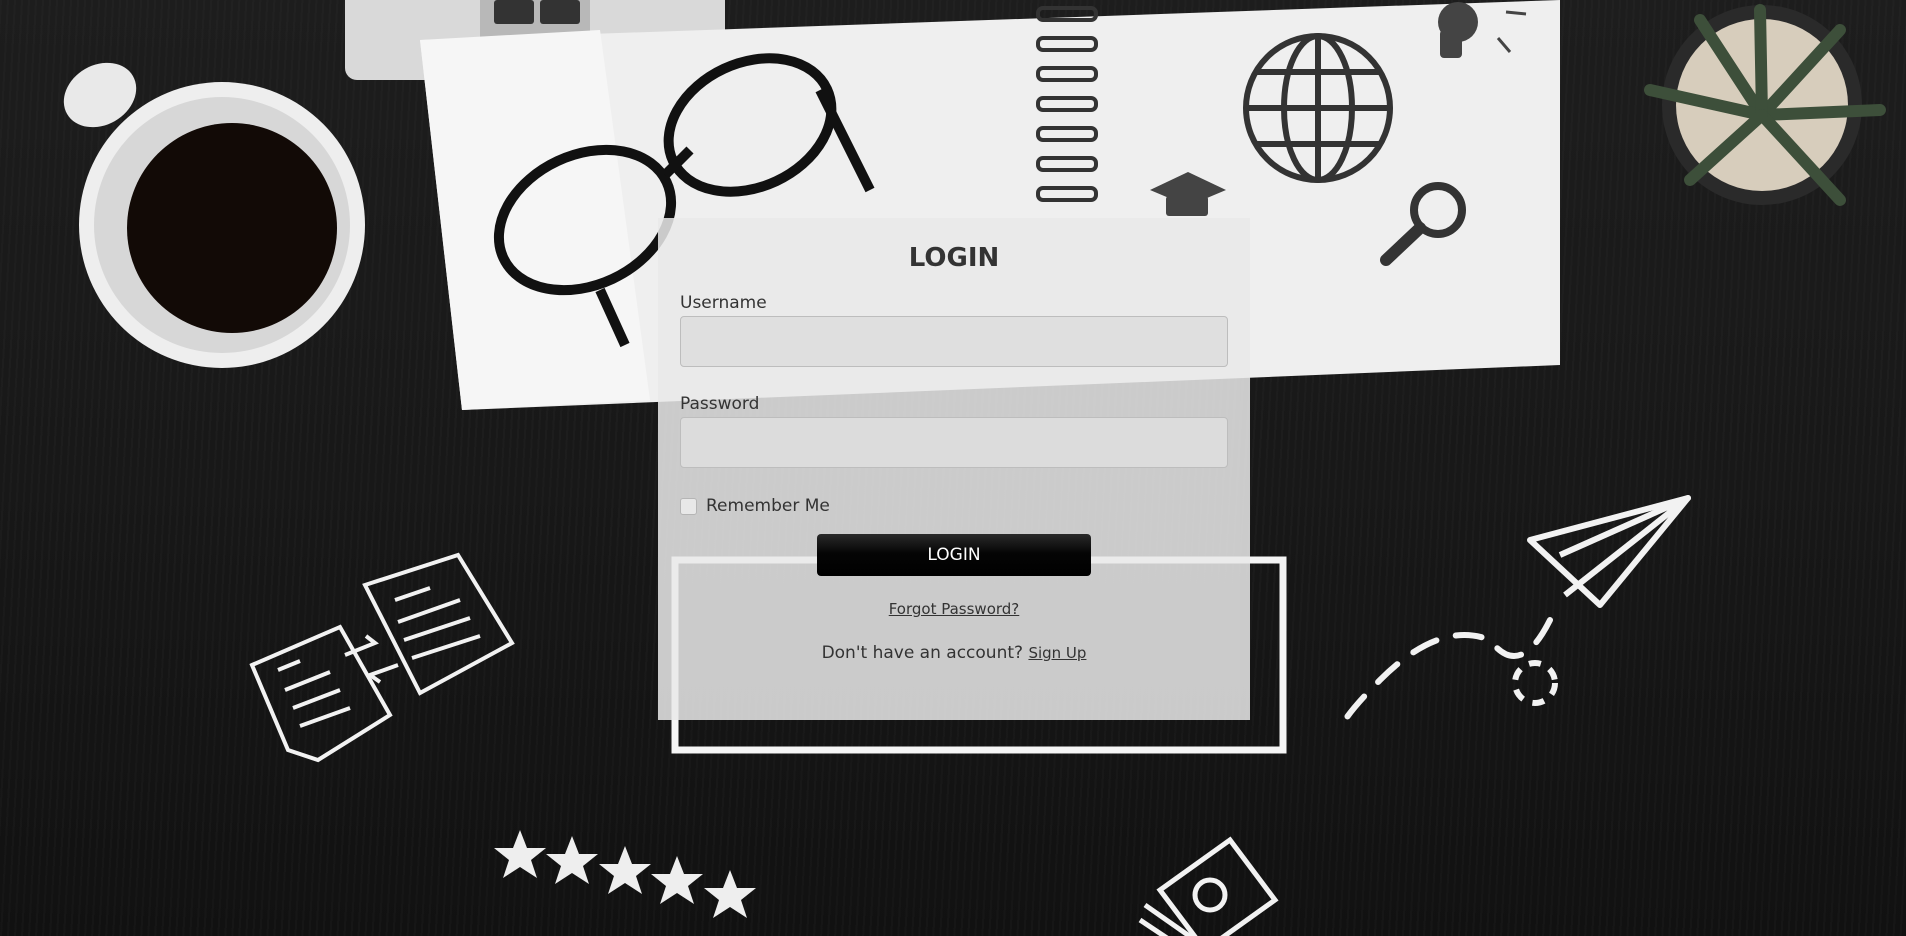 The width and height of the screenshot is (1906, 936). Describe the element at coordinates (954, 506) in the screenshot. I see `remember-me-row: Remember Me` at that location.